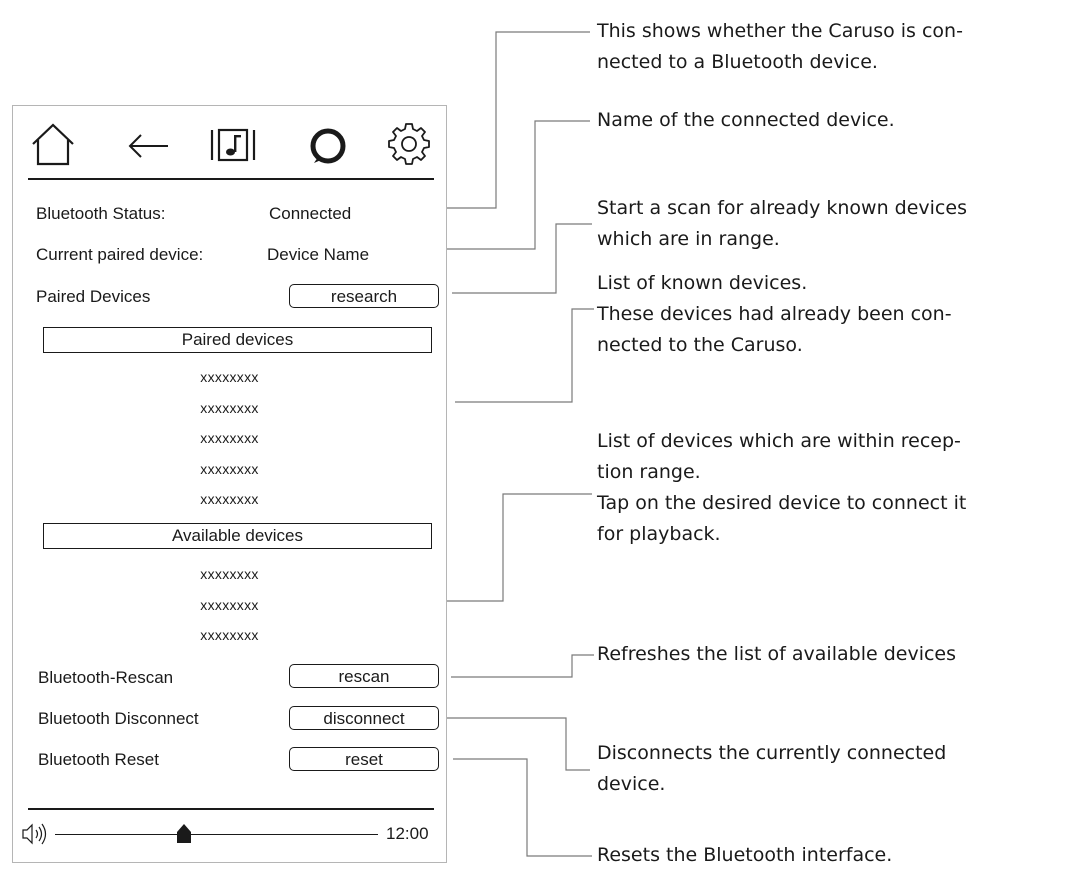  Describe the element at coordinates (518, 744) in the screenshot. I see `callout-line-disconnect` at that location.